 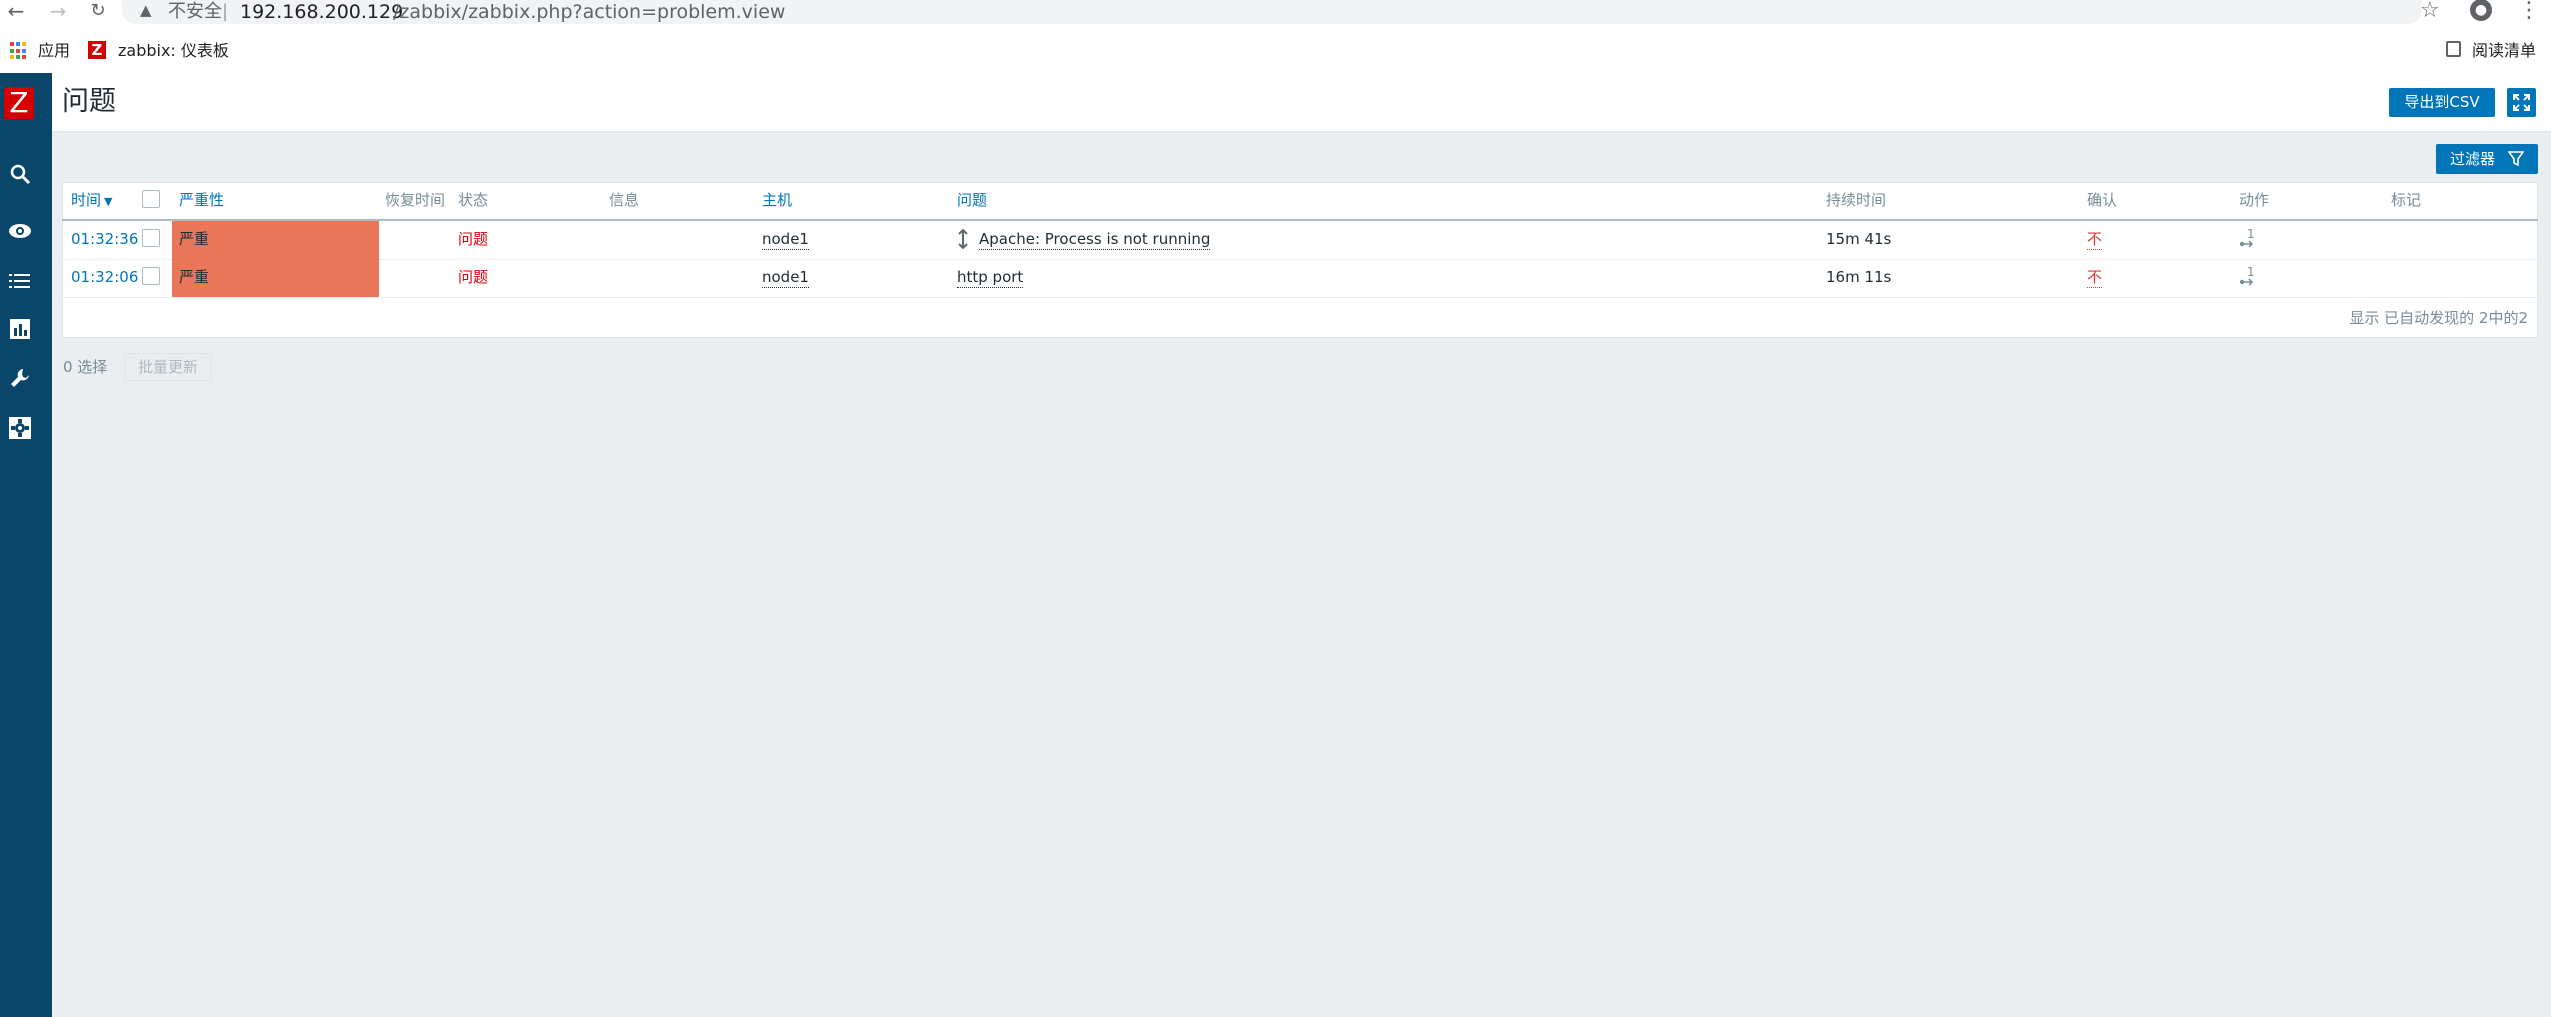 What do you see at coordinates (2442, 102) in the screenshot?
I see `export-csv-button: 导出到CSV` at bounding box center [2442, 102].